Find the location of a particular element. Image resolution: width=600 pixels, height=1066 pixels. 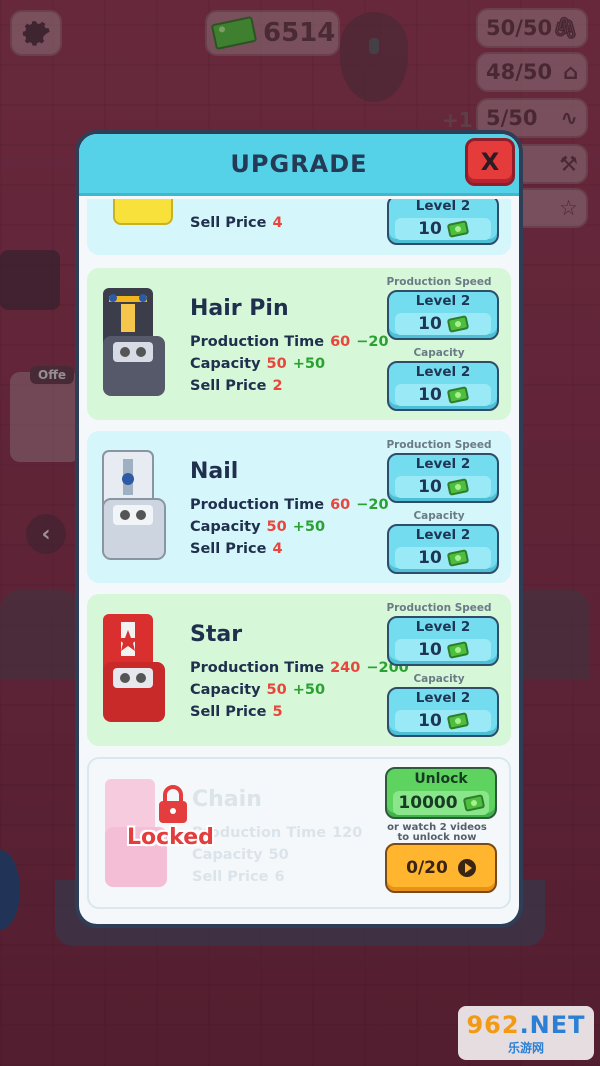

production-time-stat: Production Time 60 −20 is located at coordinates (289, 505).